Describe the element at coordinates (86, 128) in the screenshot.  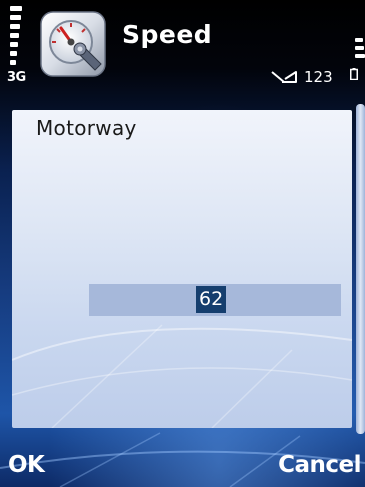
I see `setting-label: Motorway` at that location.